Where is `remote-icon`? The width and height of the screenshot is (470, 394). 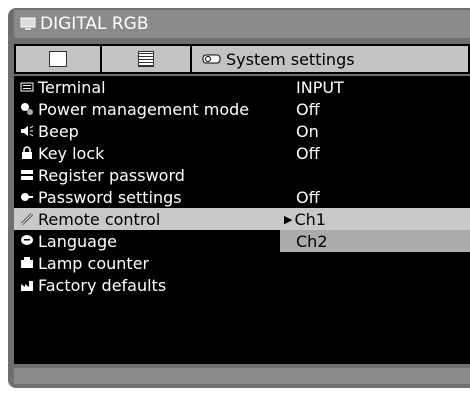
remote-icon is located at coordinates (27, 219).